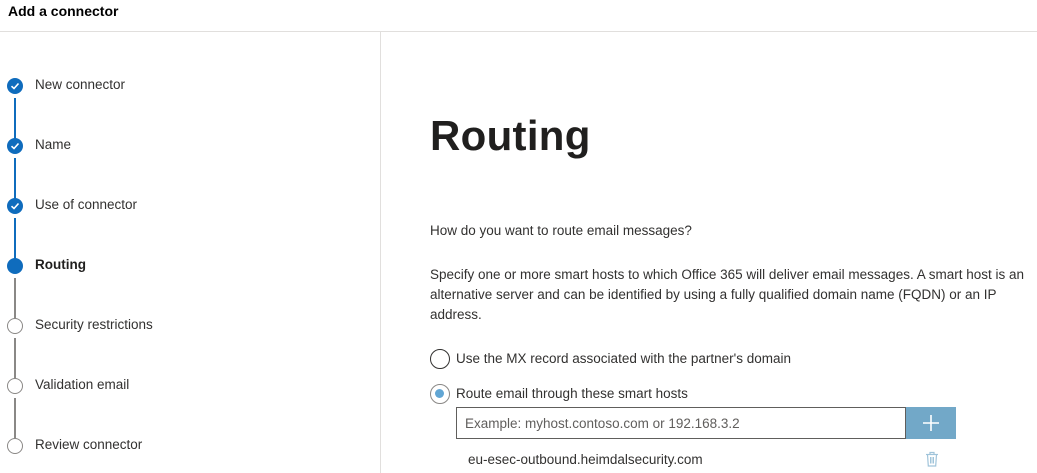 This screenshot has height=473, width=1037. What do you see at coordinates (190, 445) in the screenshot?
I see `step-review-connector: Review connector` at bounding box center [190, 445].